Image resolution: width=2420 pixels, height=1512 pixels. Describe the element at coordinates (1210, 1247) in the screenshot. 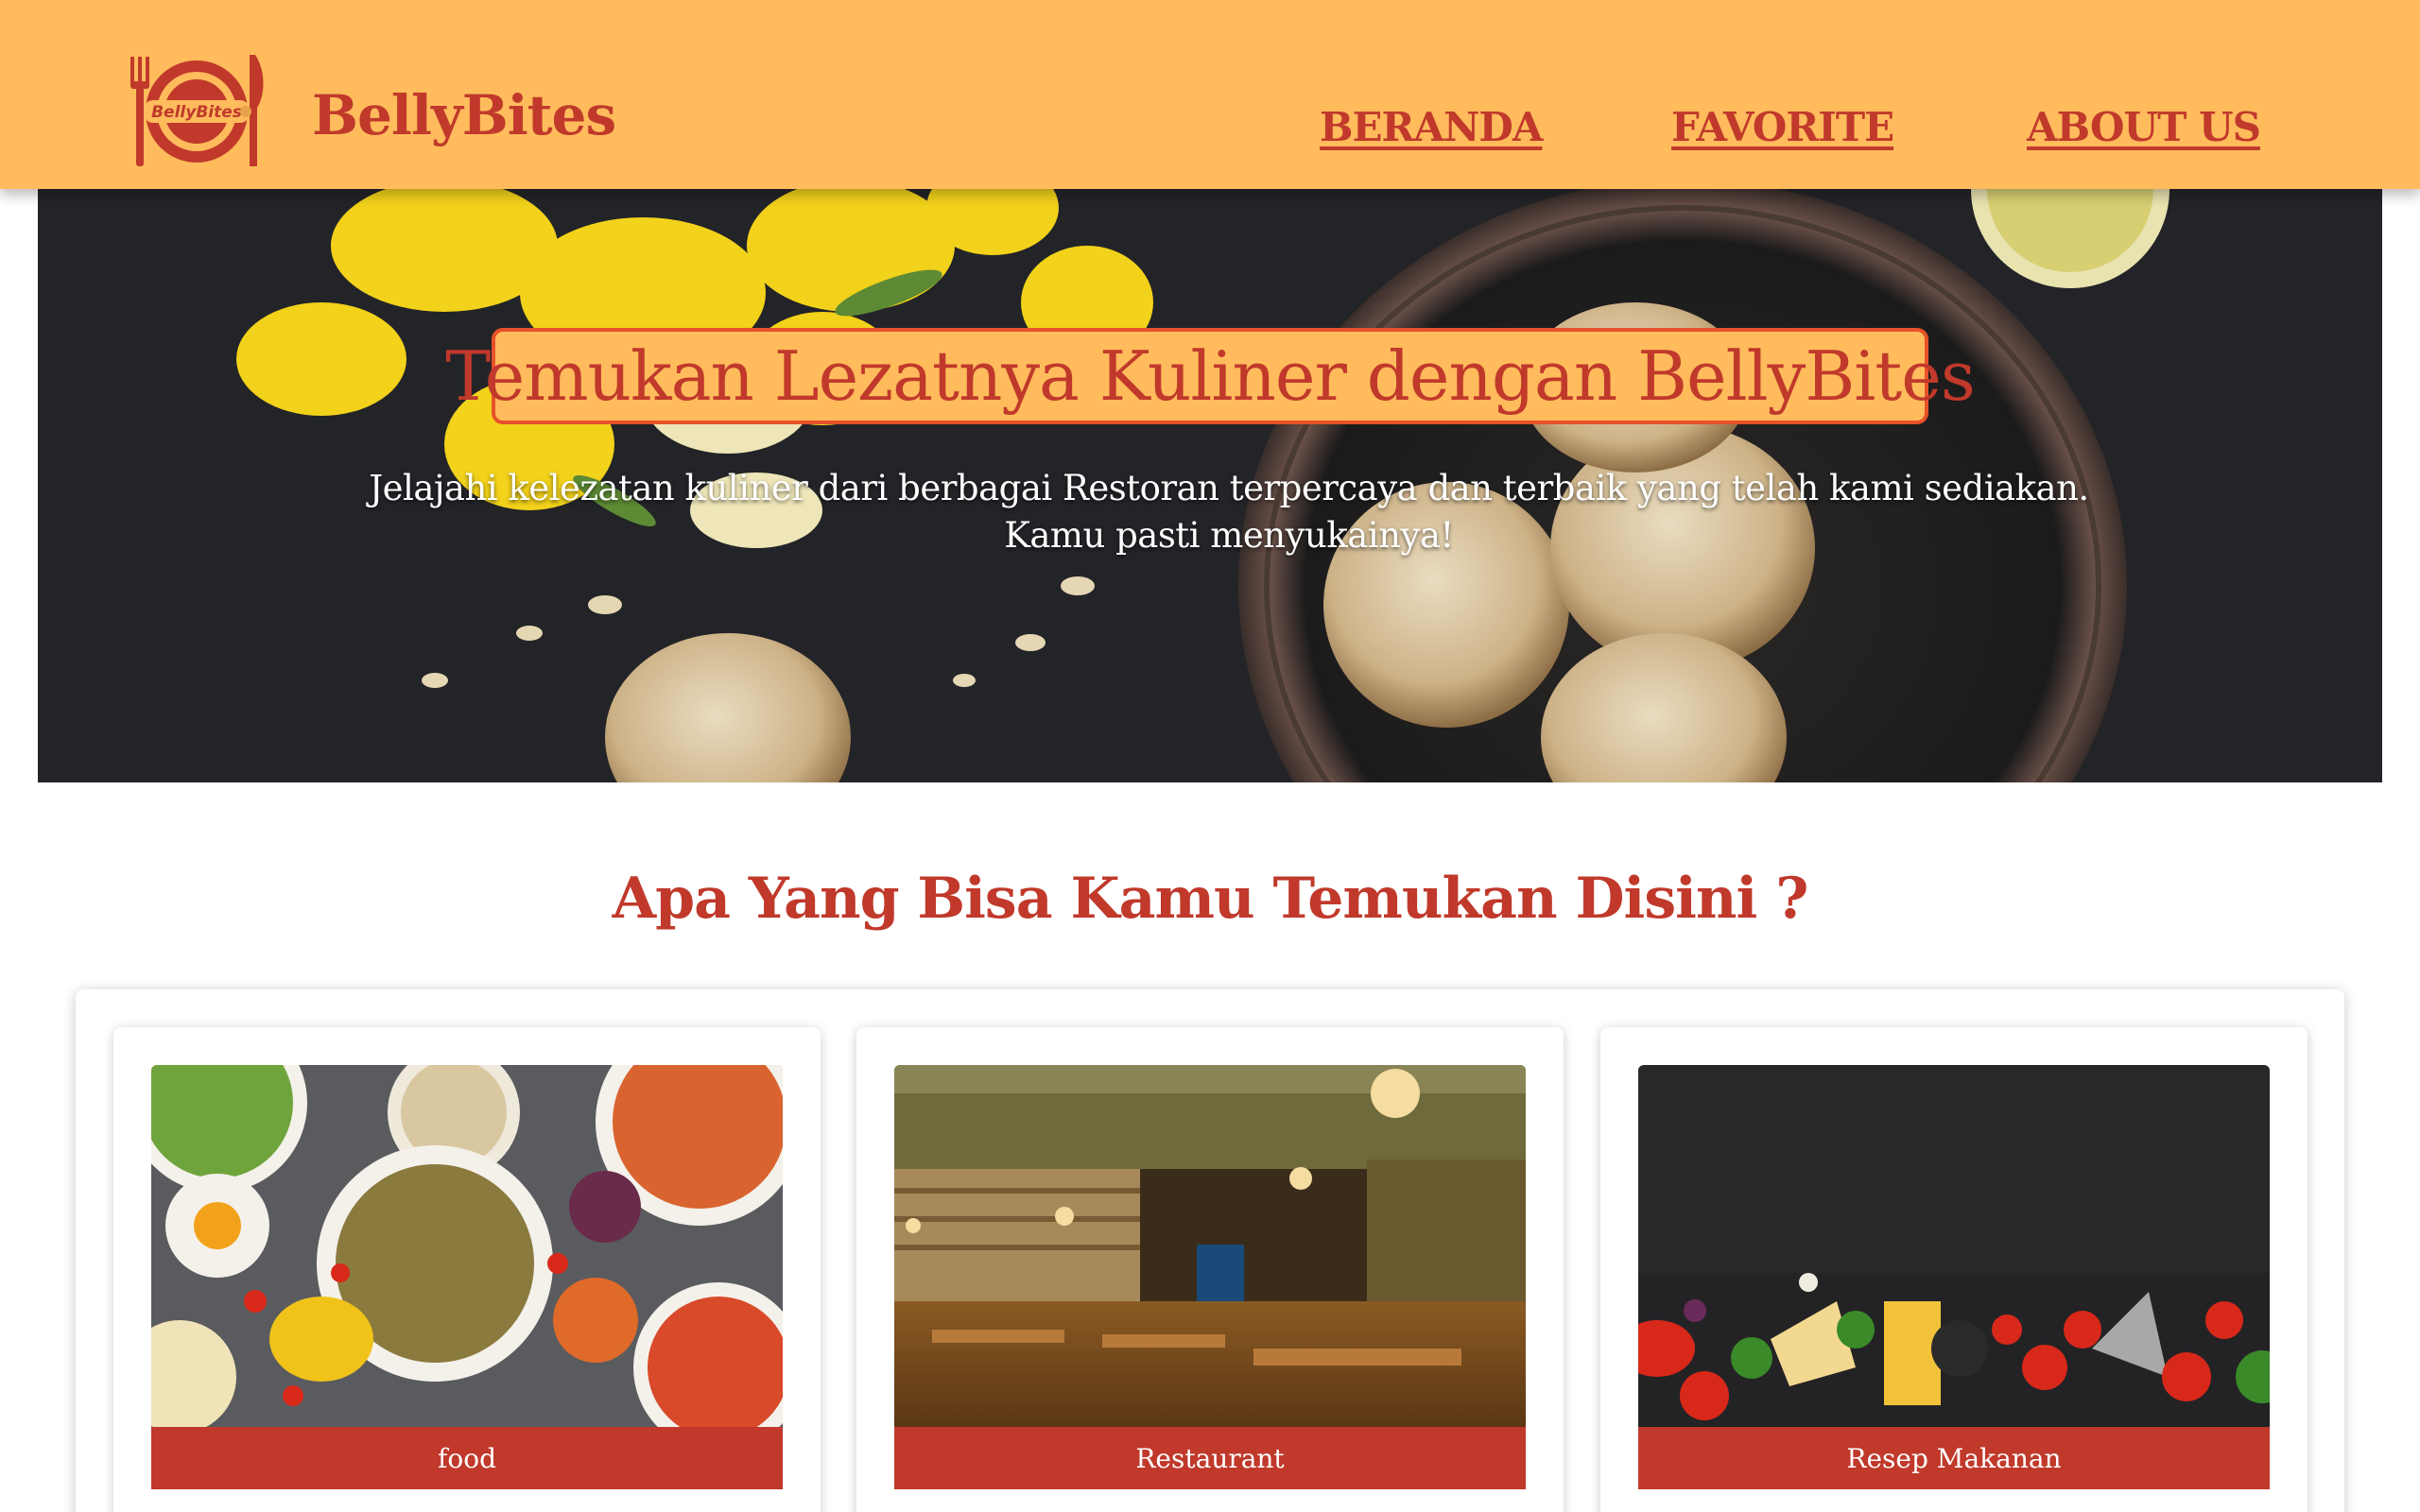

I see `restaurant-image` at that location.